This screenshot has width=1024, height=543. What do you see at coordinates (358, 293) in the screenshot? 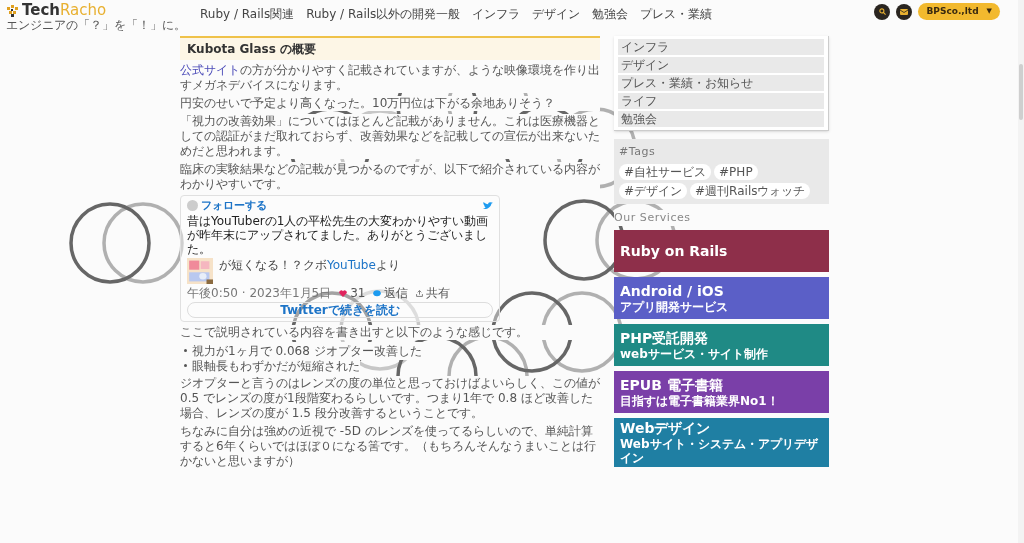
I see `like-count: 31` at bounding box center [358, 293].